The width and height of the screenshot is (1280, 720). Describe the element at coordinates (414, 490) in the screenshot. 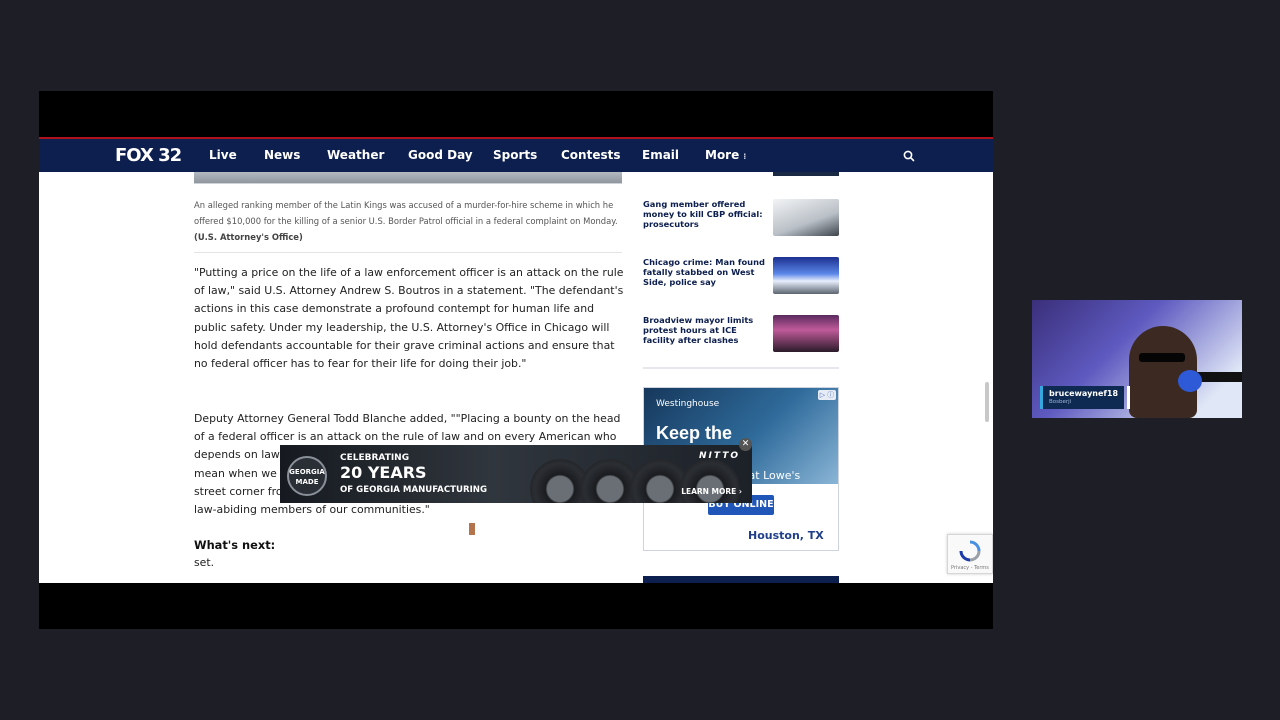

I see `banner-text-line-3: OF GEORGIA MANUFACTURING` at that location.